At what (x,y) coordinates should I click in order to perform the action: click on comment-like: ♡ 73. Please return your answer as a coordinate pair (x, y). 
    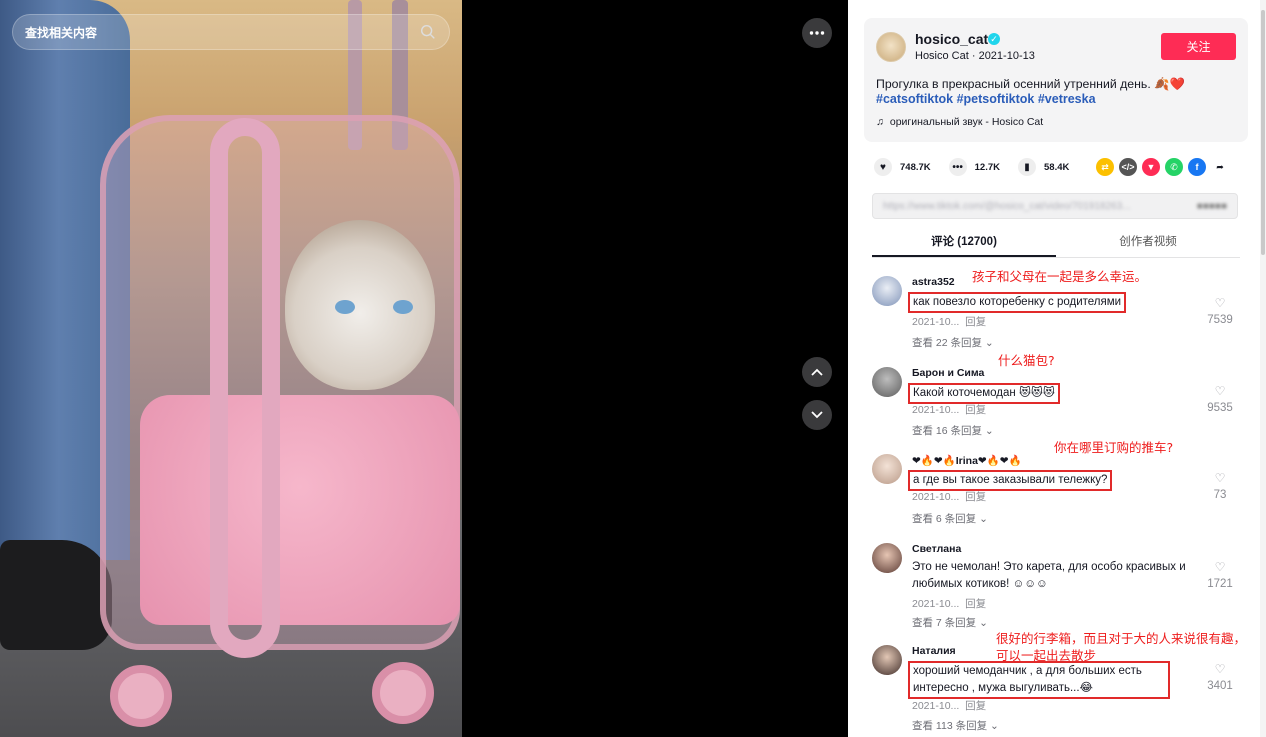
    Looking at the image, I should click on (1220, 487).